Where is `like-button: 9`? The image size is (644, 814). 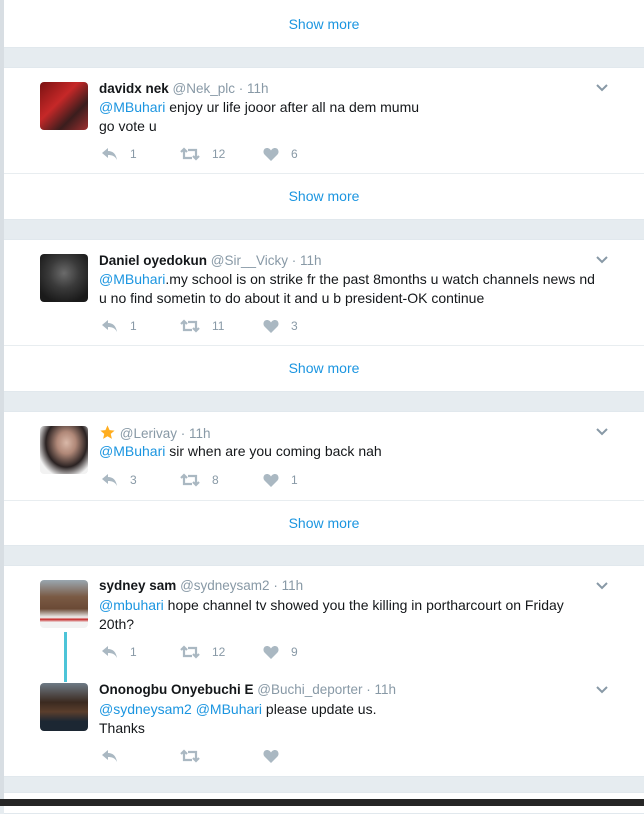 like-button: 9 is located at coordinates (280, 652).